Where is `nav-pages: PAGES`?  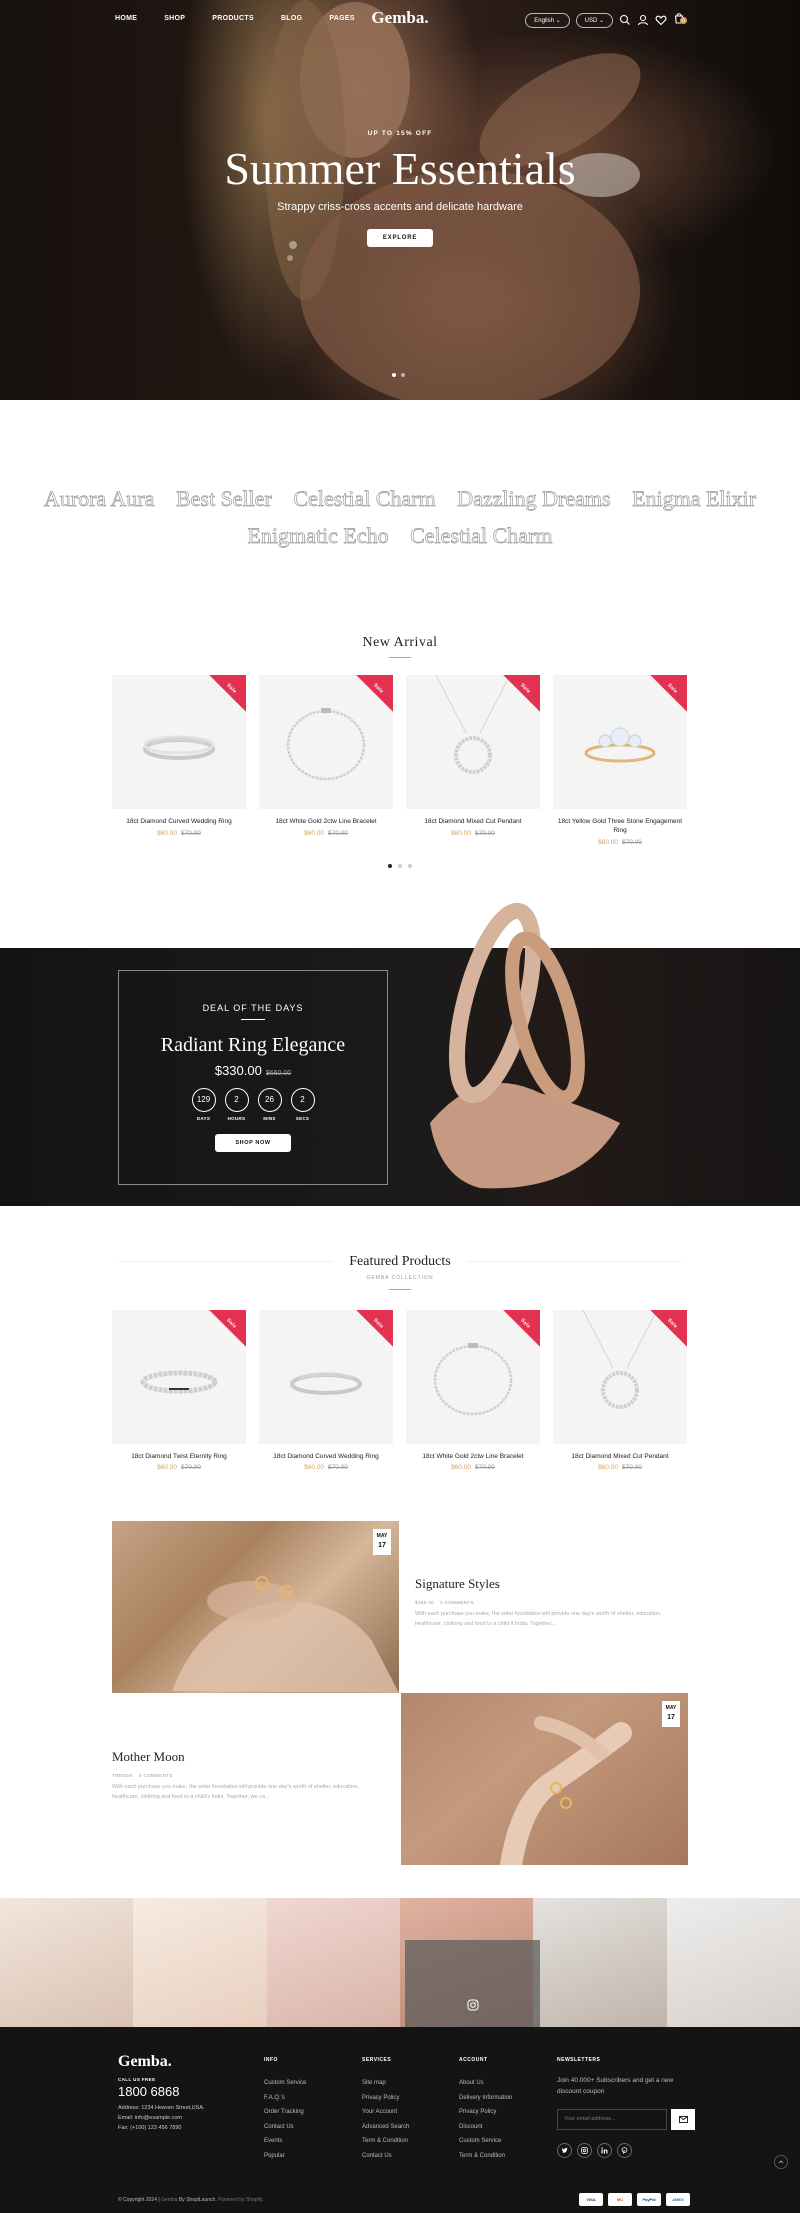 nav-pages: PAGES is located at coordinates (342, 18).